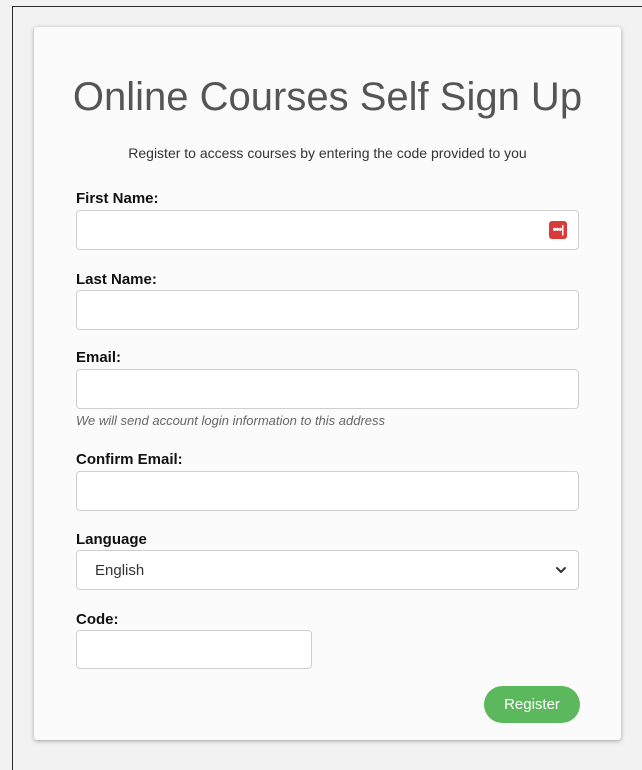  I want to click on code-field, so click(194, 649).